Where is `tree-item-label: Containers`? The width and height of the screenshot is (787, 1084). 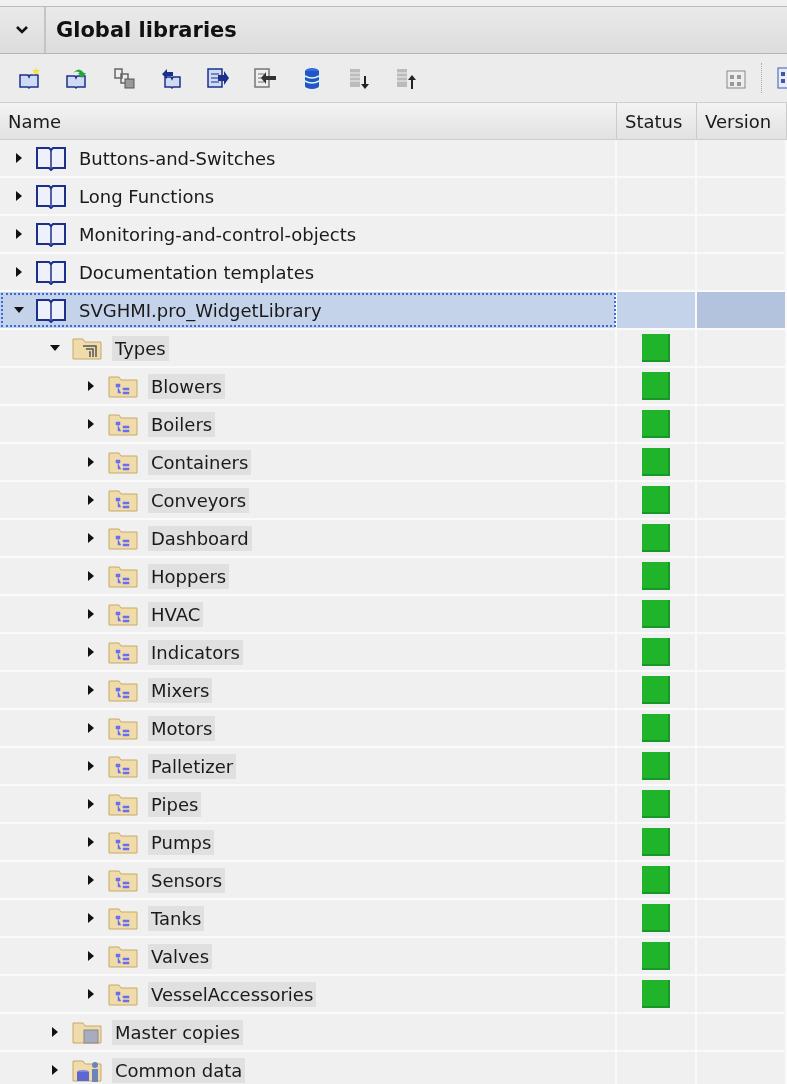 tree-item-label: Containers is located at coordinates (200, 462).